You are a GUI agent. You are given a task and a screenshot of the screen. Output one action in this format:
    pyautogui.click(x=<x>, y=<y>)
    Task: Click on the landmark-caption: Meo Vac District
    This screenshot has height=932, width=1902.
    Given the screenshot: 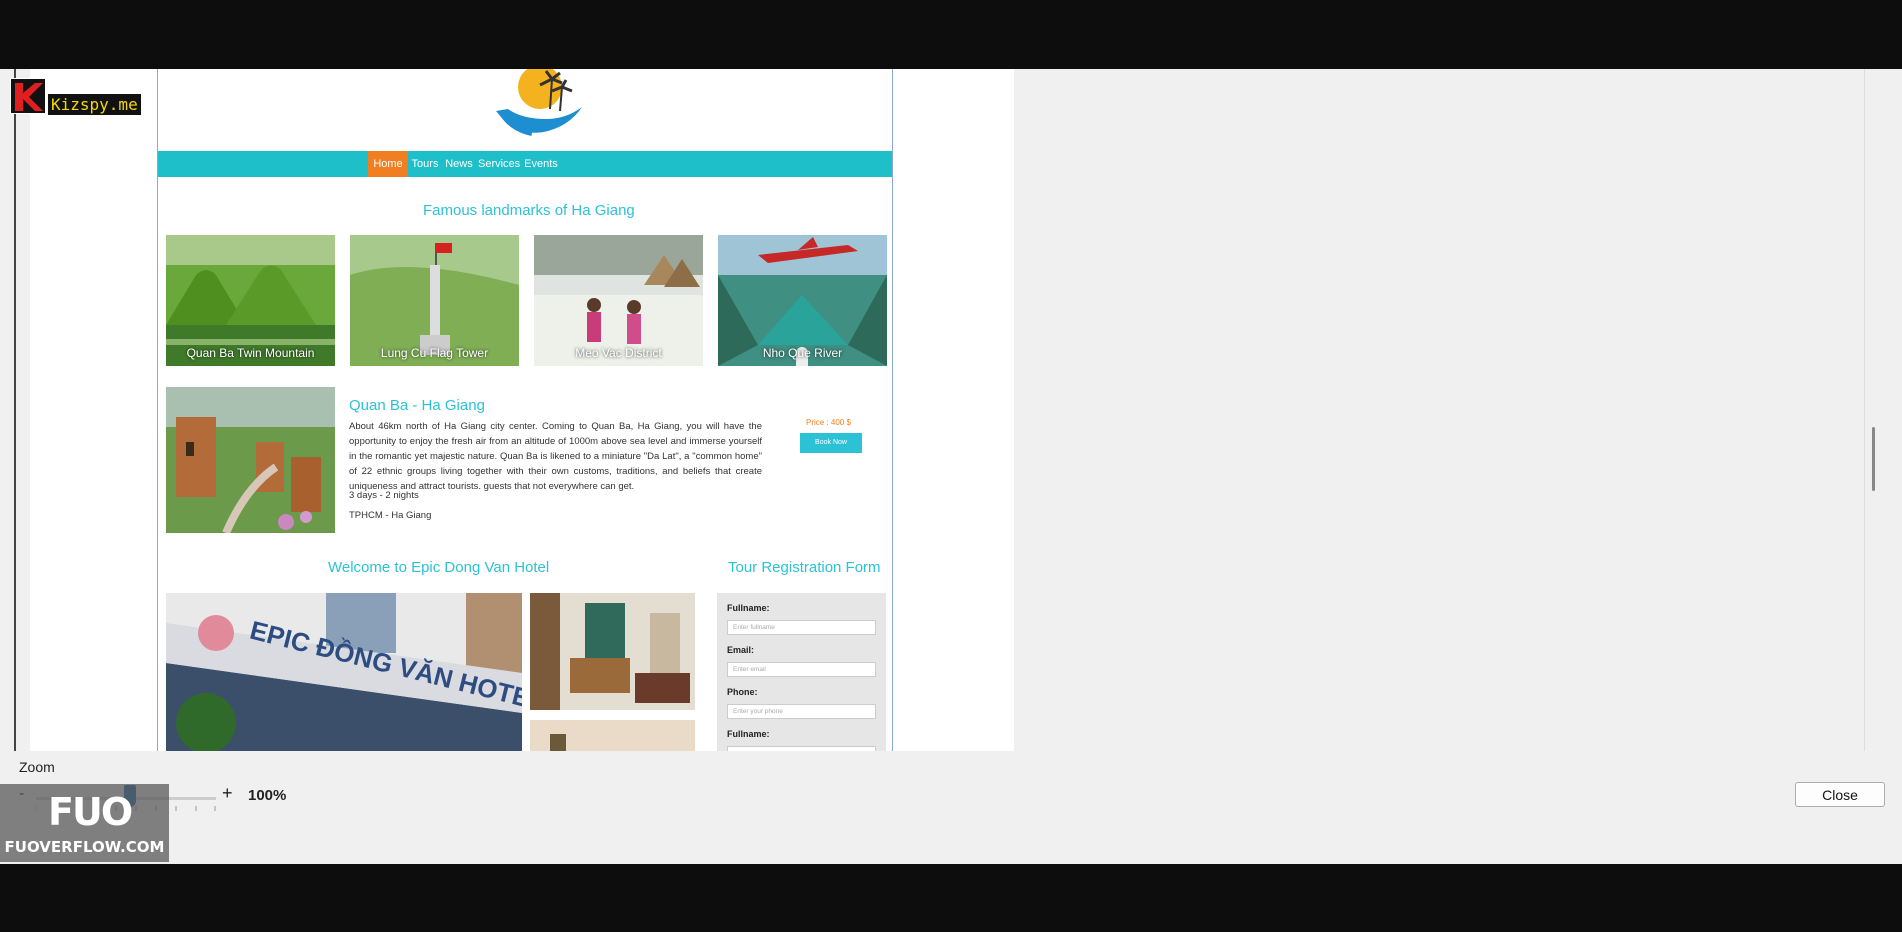 What is the action you would take?
    pyautogui.click(x=618, y=353)
    